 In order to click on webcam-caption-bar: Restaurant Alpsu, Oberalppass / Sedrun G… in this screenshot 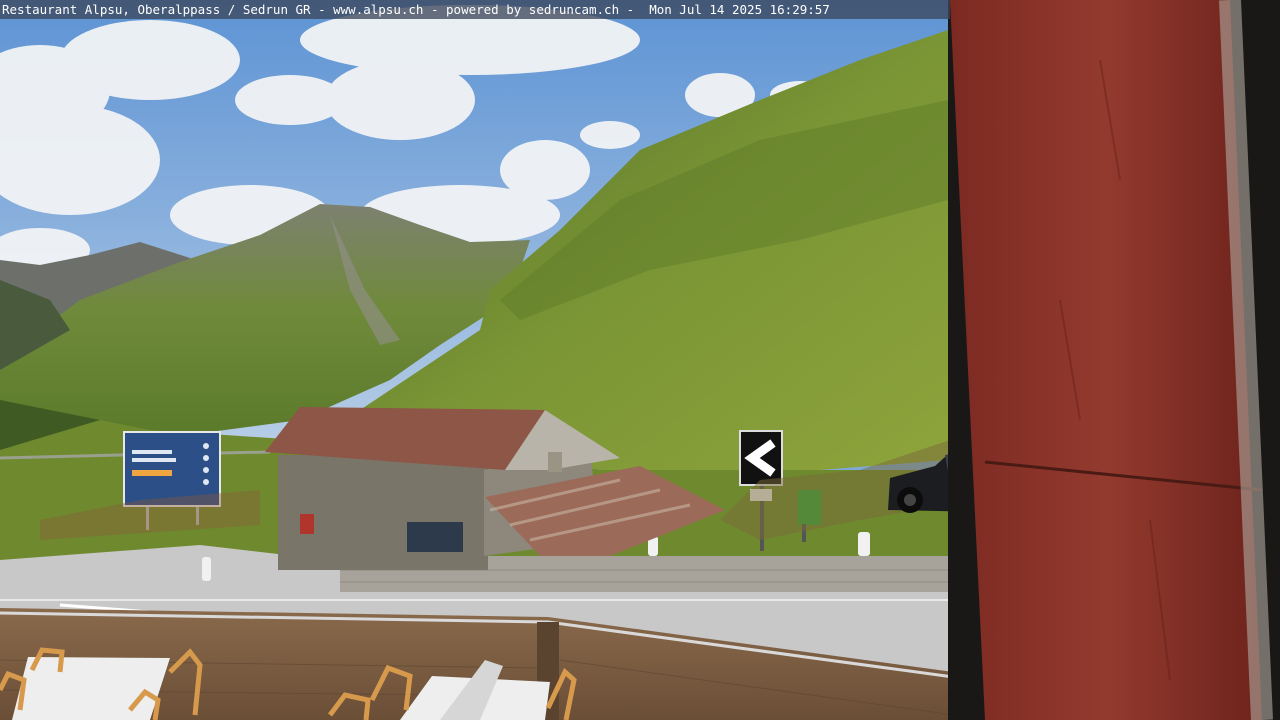, I will do `click(475, 9)`.